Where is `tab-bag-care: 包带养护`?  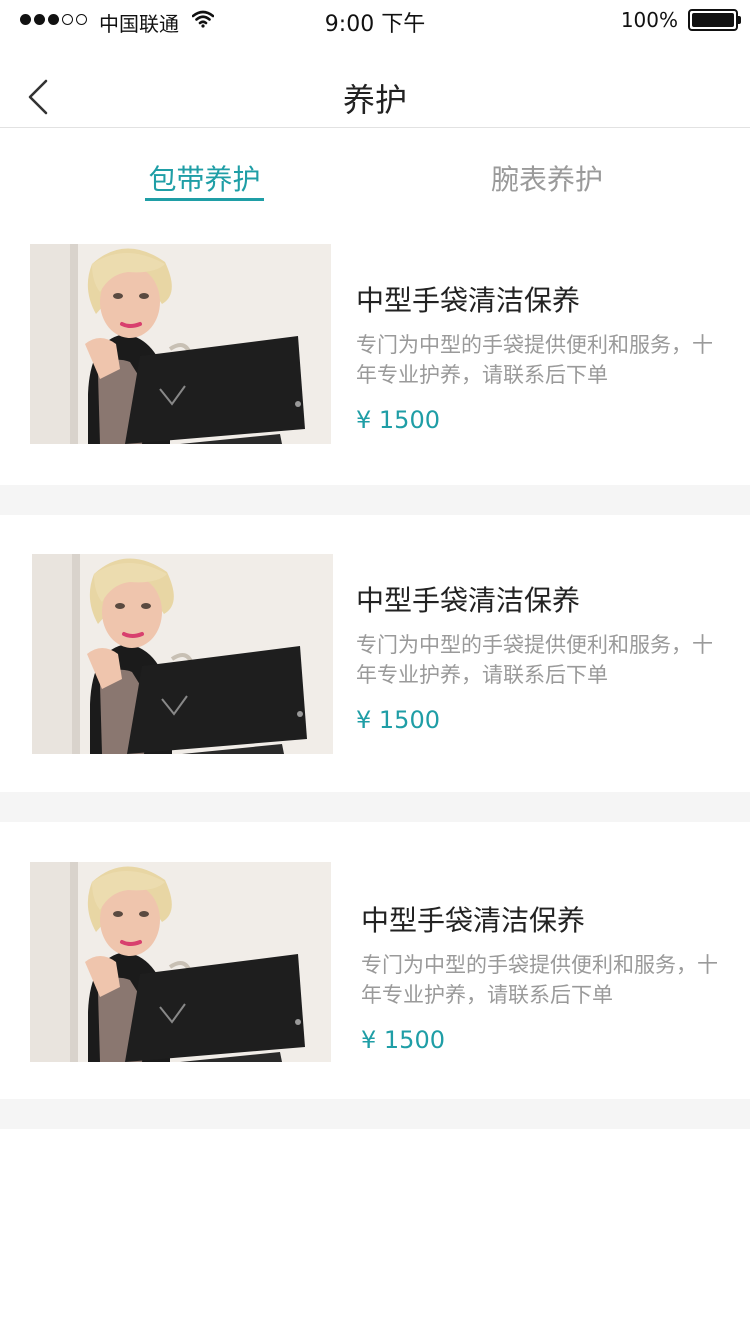 tab-bag-care: 包带养护 is located at coordinates (204, 178).